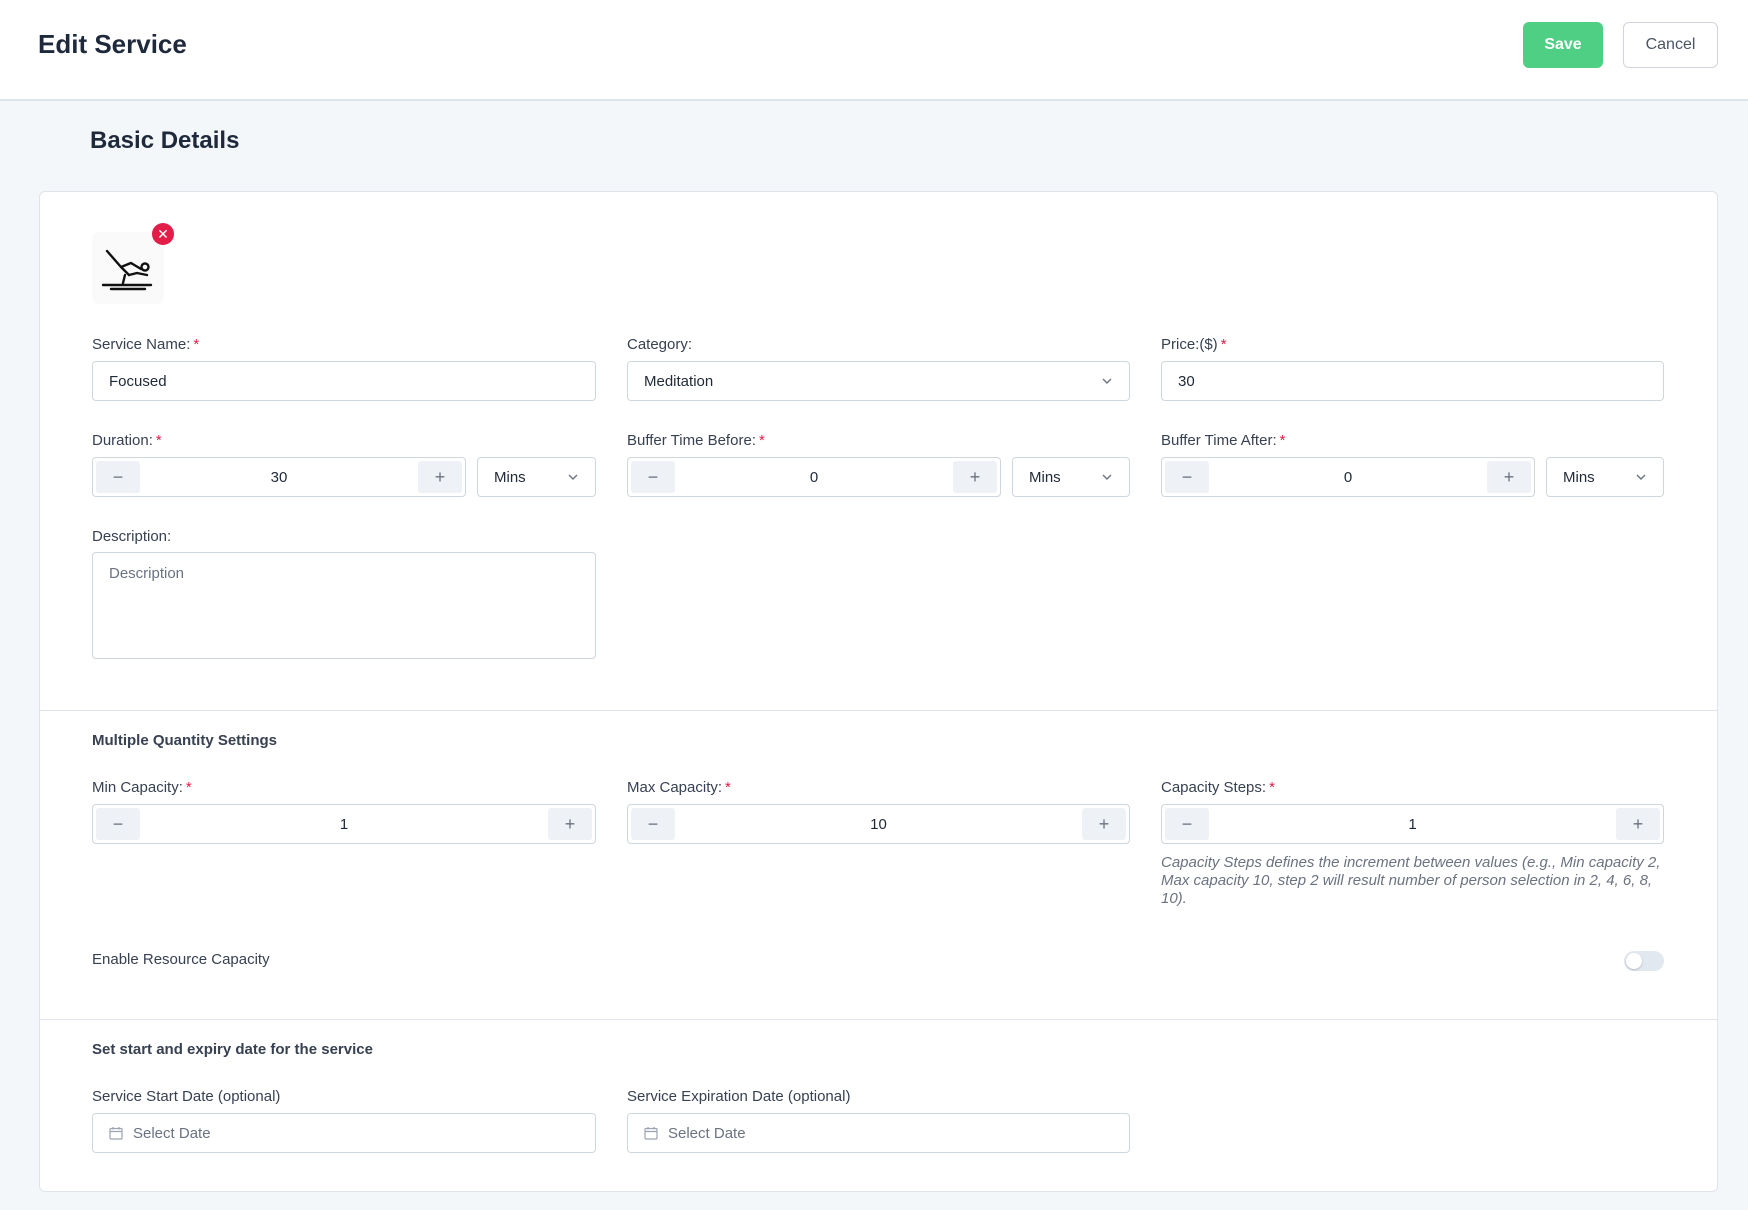 The height and width of the screenshot is (1210, 1748). What do you see at coordinates (1605, 477) in the screenshot?
I see `buffer-after-unit-select: Mins` at bounding box center [1605, 477].